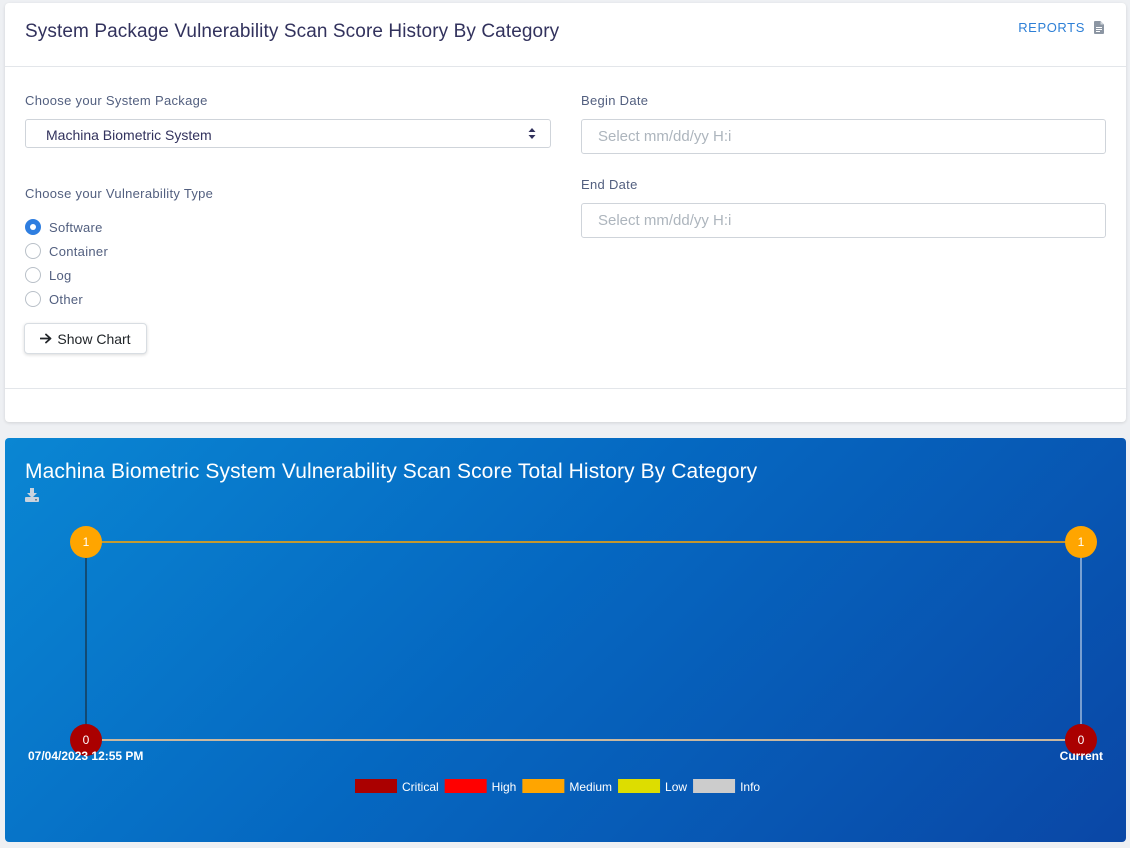 The image size is (1130, 848). I want to click on radio-container-label: Container, so click(79, 251).